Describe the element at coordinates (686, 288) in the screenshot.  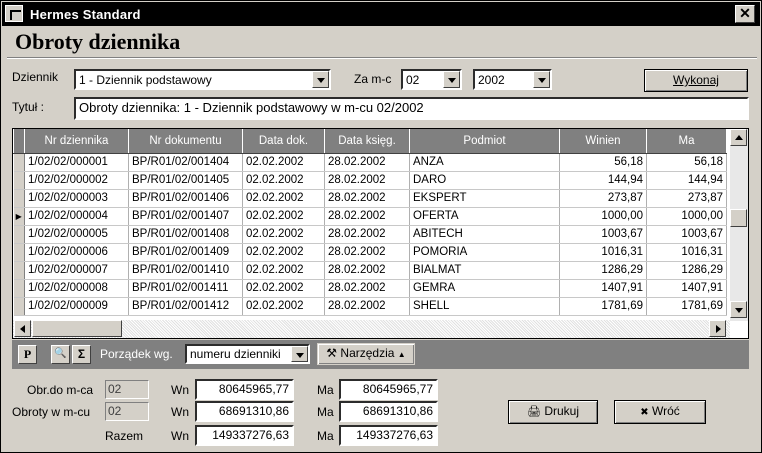
I see `cell-ma: 1407,91` at that location.